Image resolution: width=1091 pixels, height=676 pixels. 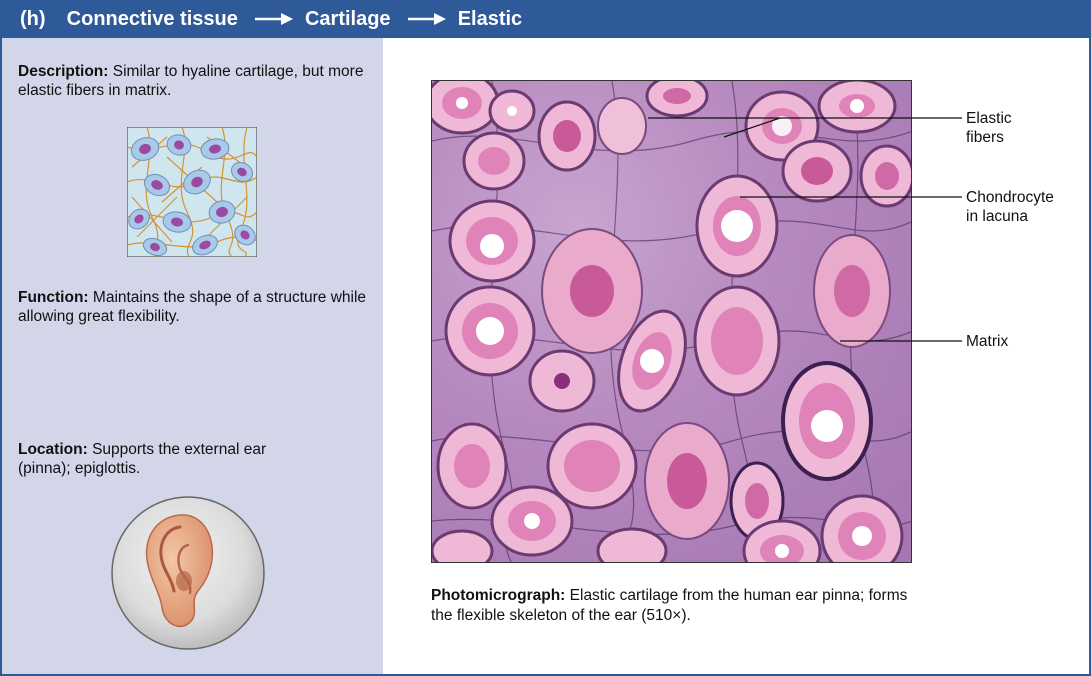 I want to click on label-elastic-fibers: Elastic fibers, so click(x=989, y=128).